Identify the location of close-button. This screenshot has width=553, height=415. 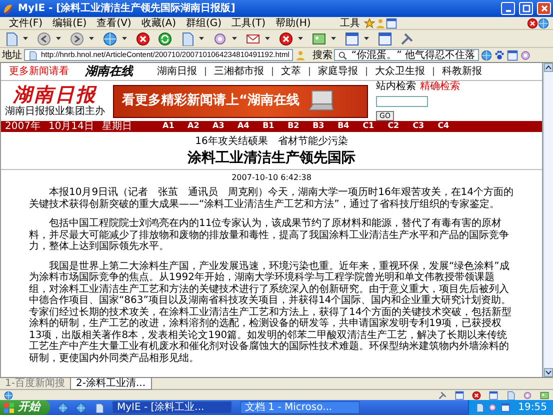
(544, 8).